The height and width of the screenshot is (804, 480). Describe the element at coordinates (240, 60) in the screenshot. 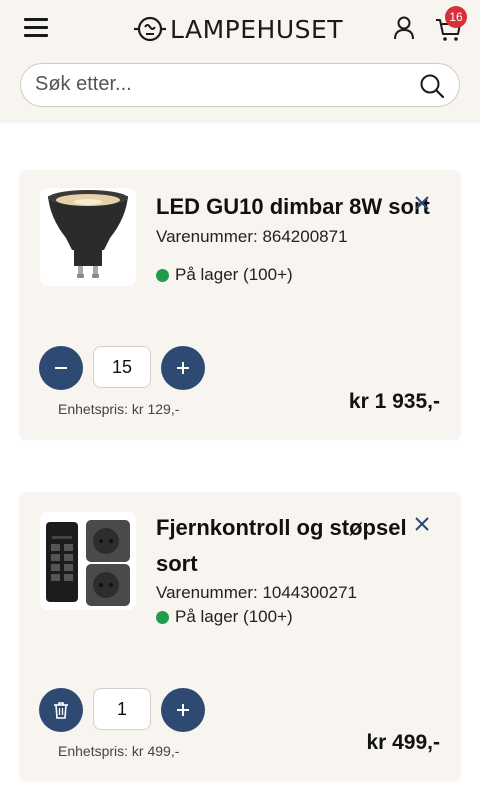

I see `site-header: LAMPEHUSET 16` at that location.